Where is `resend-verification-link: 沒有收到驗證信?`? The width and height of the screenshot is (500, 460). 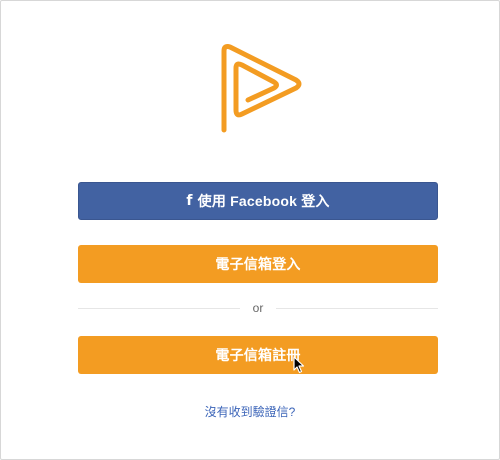
resend-verification-link: 沒有收到驗證信? is located at coordinates (250, 411).